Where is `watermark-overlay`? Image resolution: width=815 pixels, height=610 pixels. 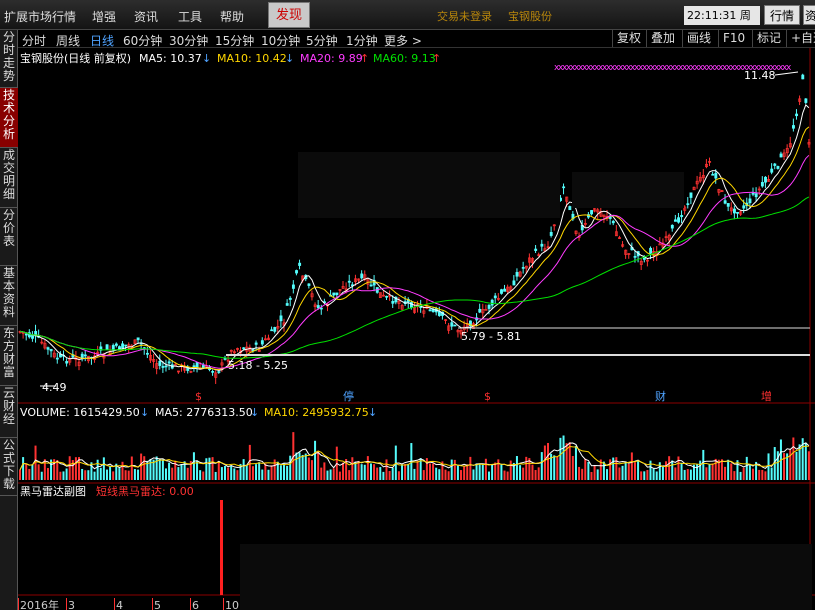 watermark-overlay is located at coordinates (526, 577).